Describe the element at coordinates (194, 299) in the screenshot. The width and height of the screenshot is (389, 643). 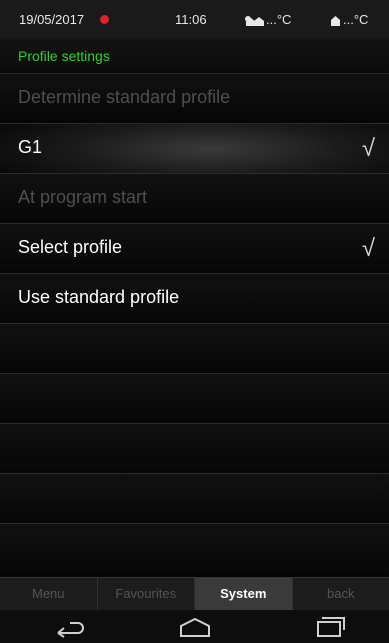
I see `list-item-use-standard-profile: Use standard profile` at that location.